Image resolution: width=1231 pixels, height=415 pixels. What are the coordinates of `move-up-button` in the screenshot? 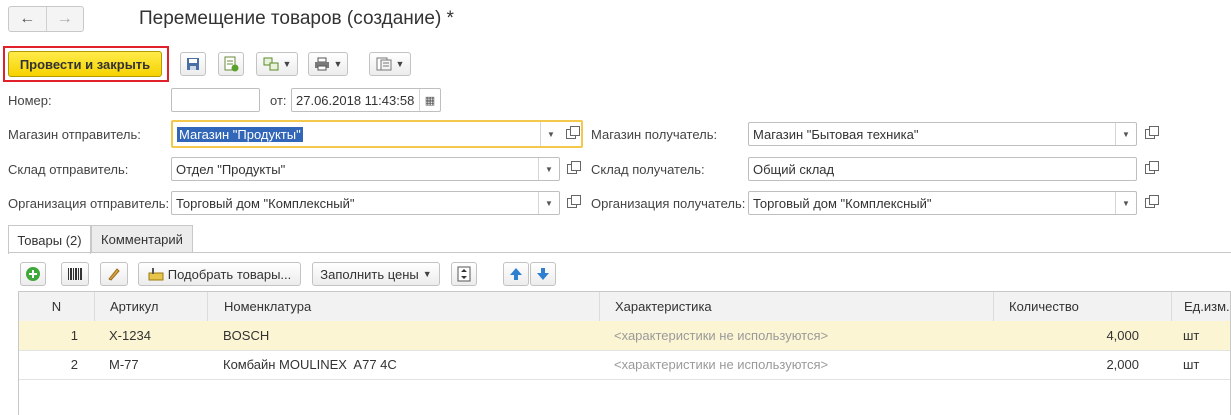 It's located at (516, 274).